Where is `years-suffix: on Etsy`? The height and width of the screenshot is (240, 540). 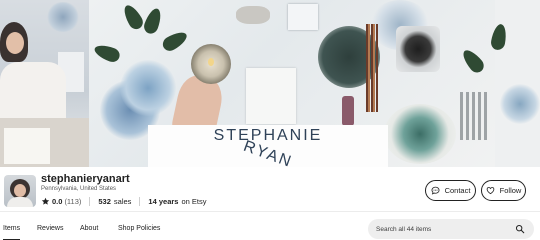 years-suffix: on Etsy is located at coordinates (194, 201).